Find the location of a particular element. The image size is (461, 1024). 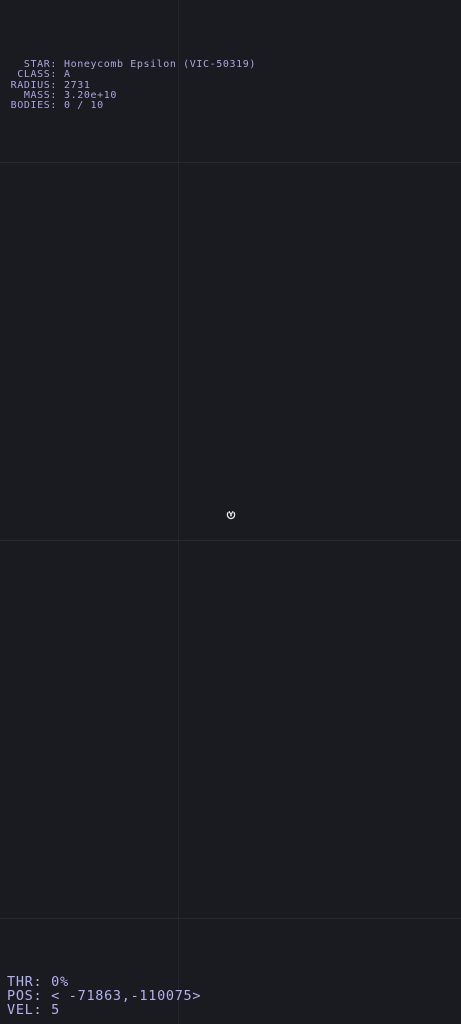

ship-icon is located at coordinates (231, 513).